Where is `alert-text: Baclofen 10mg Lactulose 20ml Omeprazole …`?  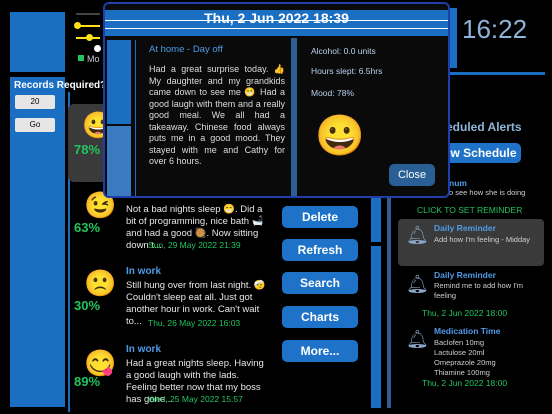 alert-text: Baclofen 10mg Lactulose 20ml Omeprazole … is located at coordinates (465, 357).